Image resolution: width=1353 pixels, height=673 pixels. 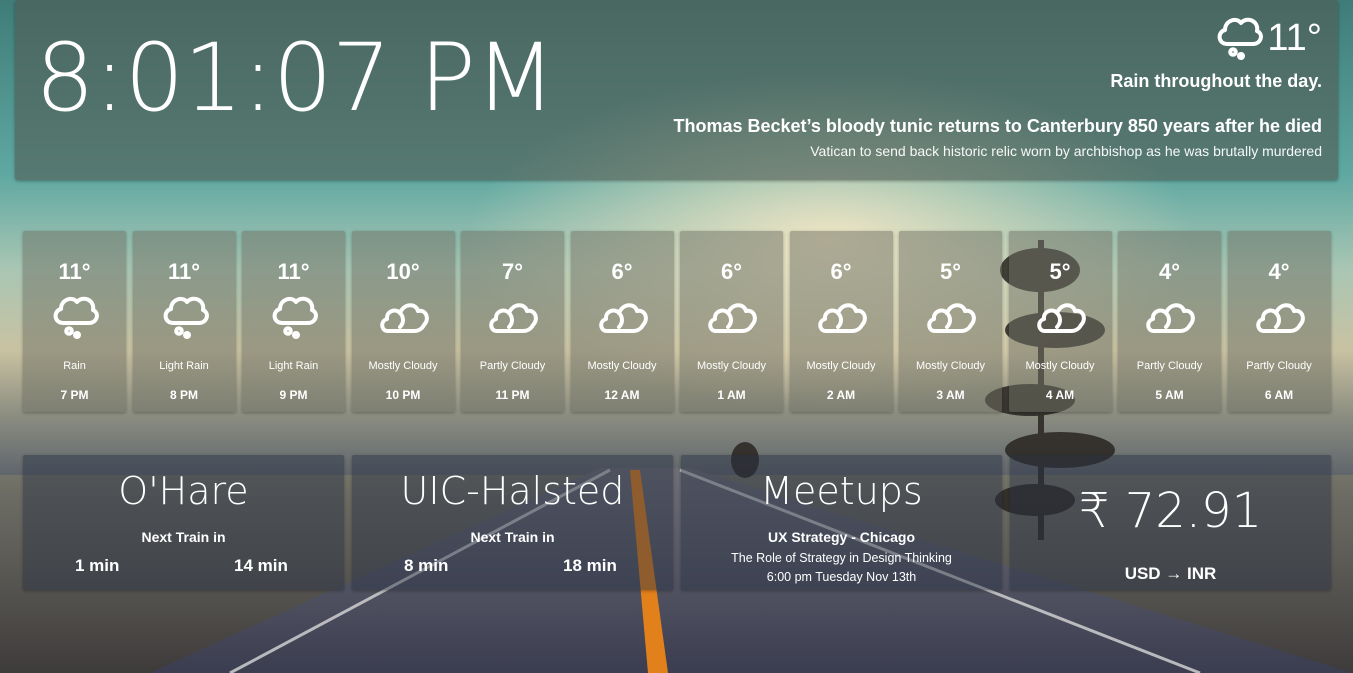 I want to click on hour-card: 5° Mostly Cloudy 3 AM, so click(x=950, y=321).